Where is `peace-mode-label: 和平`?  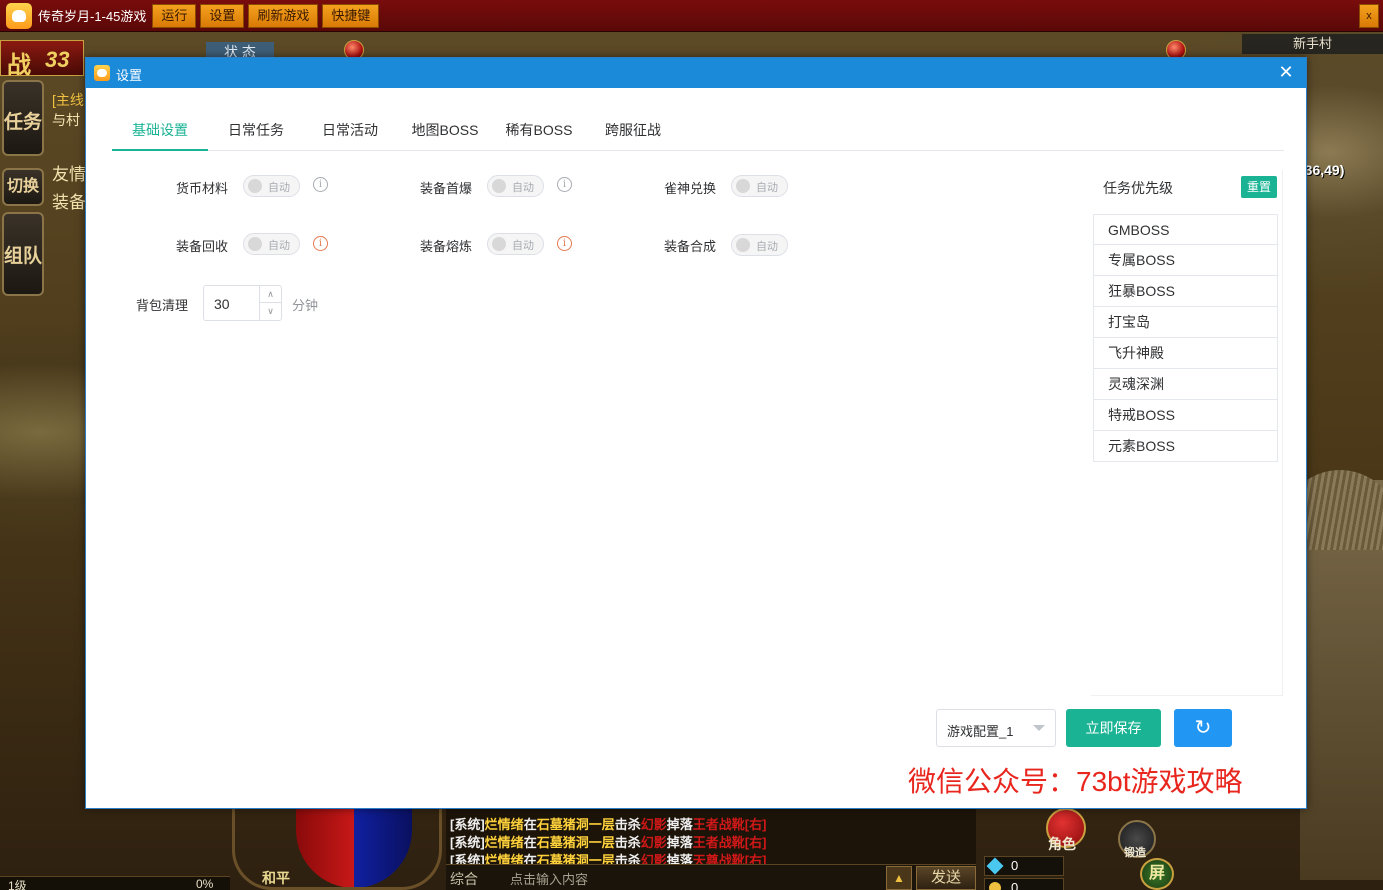 peace-mode-label: 和平 is located at coordinates (276, 878).